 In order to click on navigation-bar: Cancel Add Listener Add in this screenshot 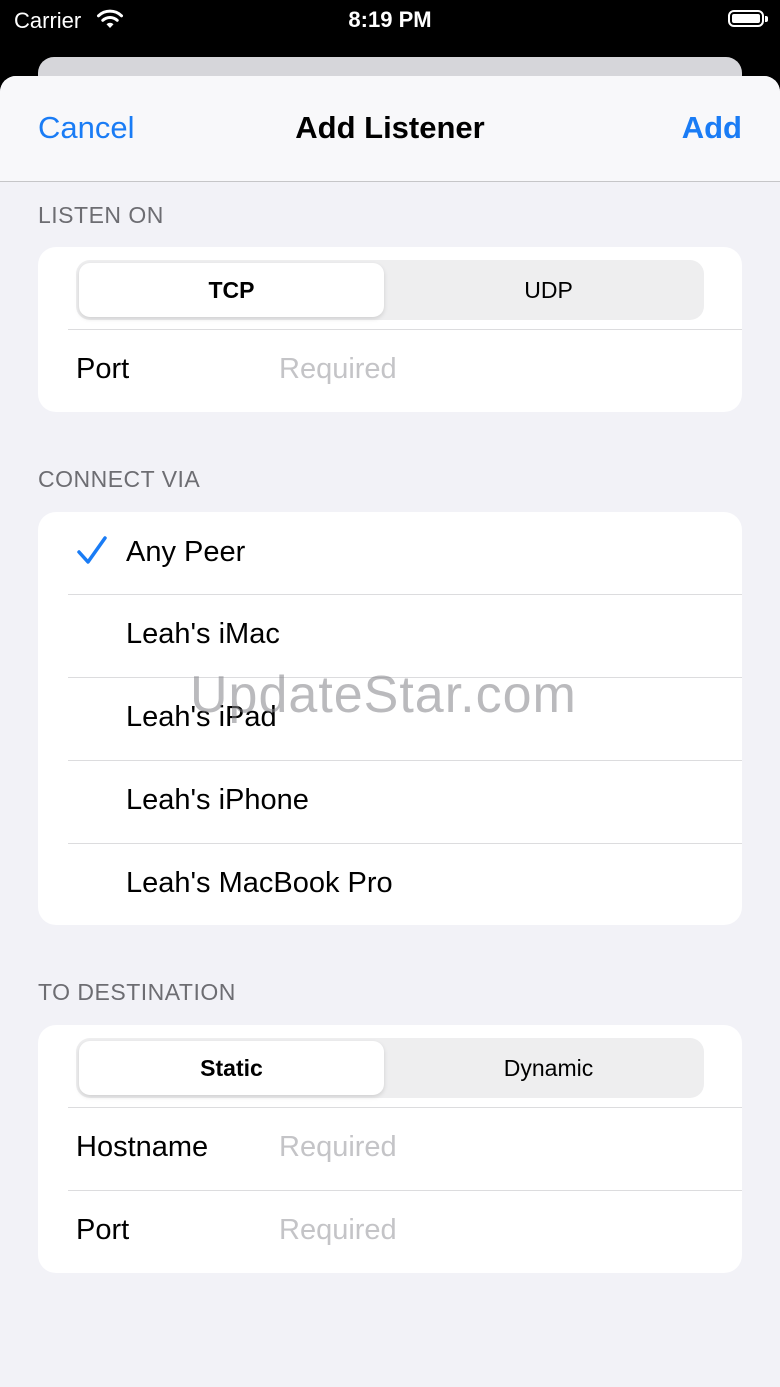, I will do `click(390, 129)`.